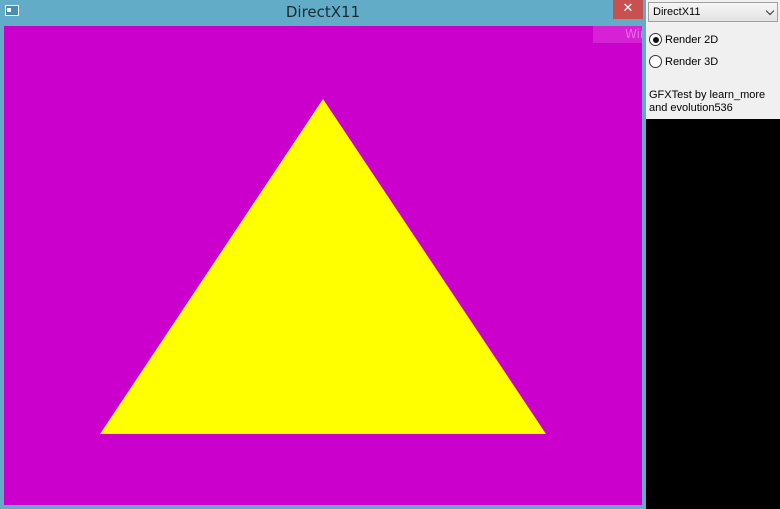 The height and width of the screenshot is (509, 780). Describe the element at coordinates (692, 40) in the screenshot. I see `radio-render-2d-label: Render 2D` at that location.